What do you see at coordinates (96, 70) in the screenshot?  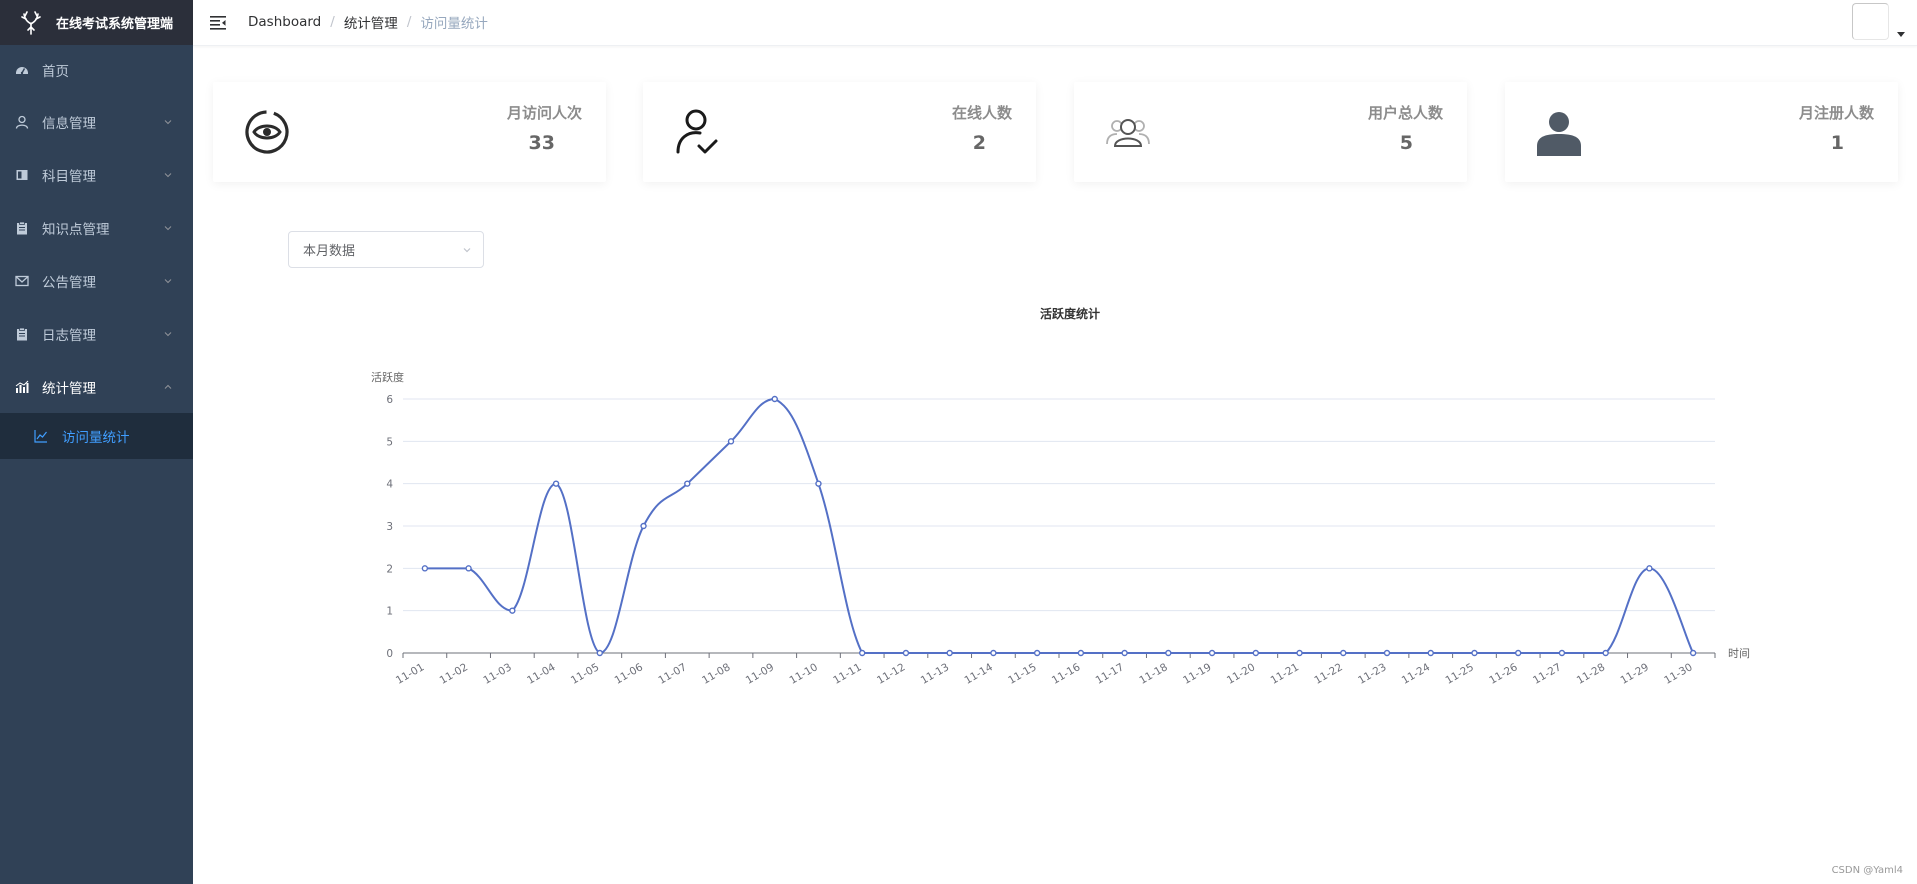 I see `sidebar-item-home: 首页` at bounding box center [96, 70].